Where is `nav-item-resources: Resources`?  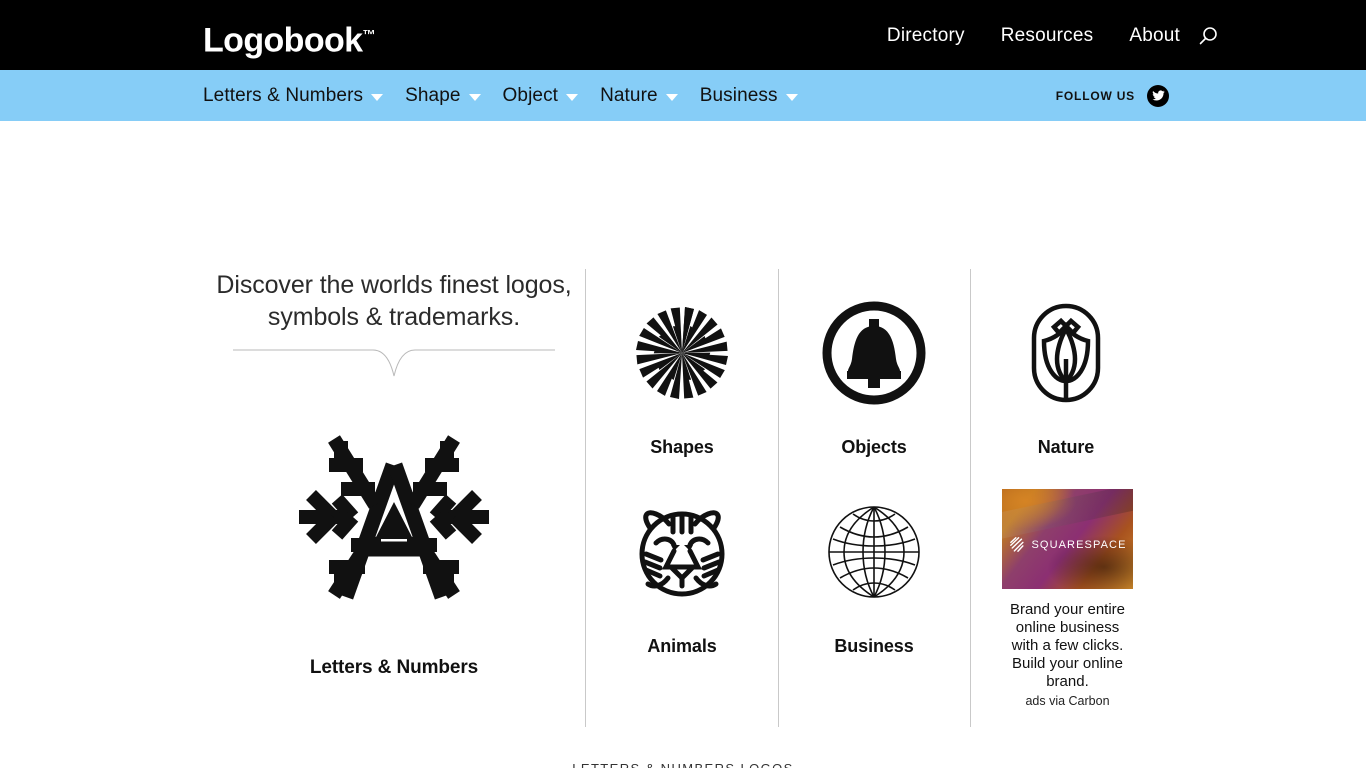 nav-item-resources: Resources is located at coordinates (1047, 36).